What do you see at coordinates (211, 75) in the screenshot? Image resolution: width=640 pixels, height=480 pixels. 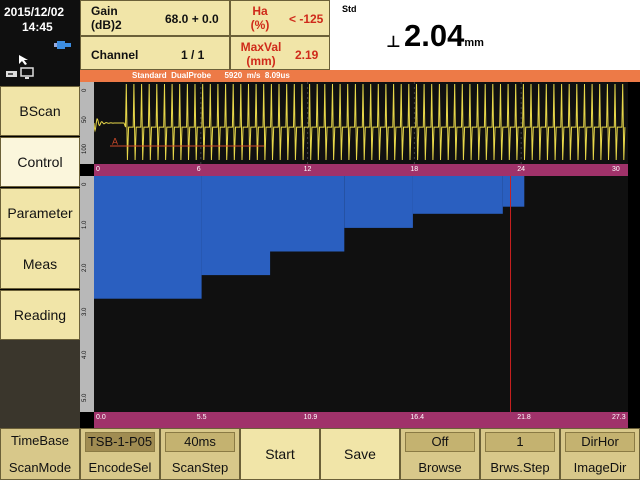 I see `probe-info-text: Standard DualProbe 5920 m/s 8.09us` at bounding box center [211, 75].